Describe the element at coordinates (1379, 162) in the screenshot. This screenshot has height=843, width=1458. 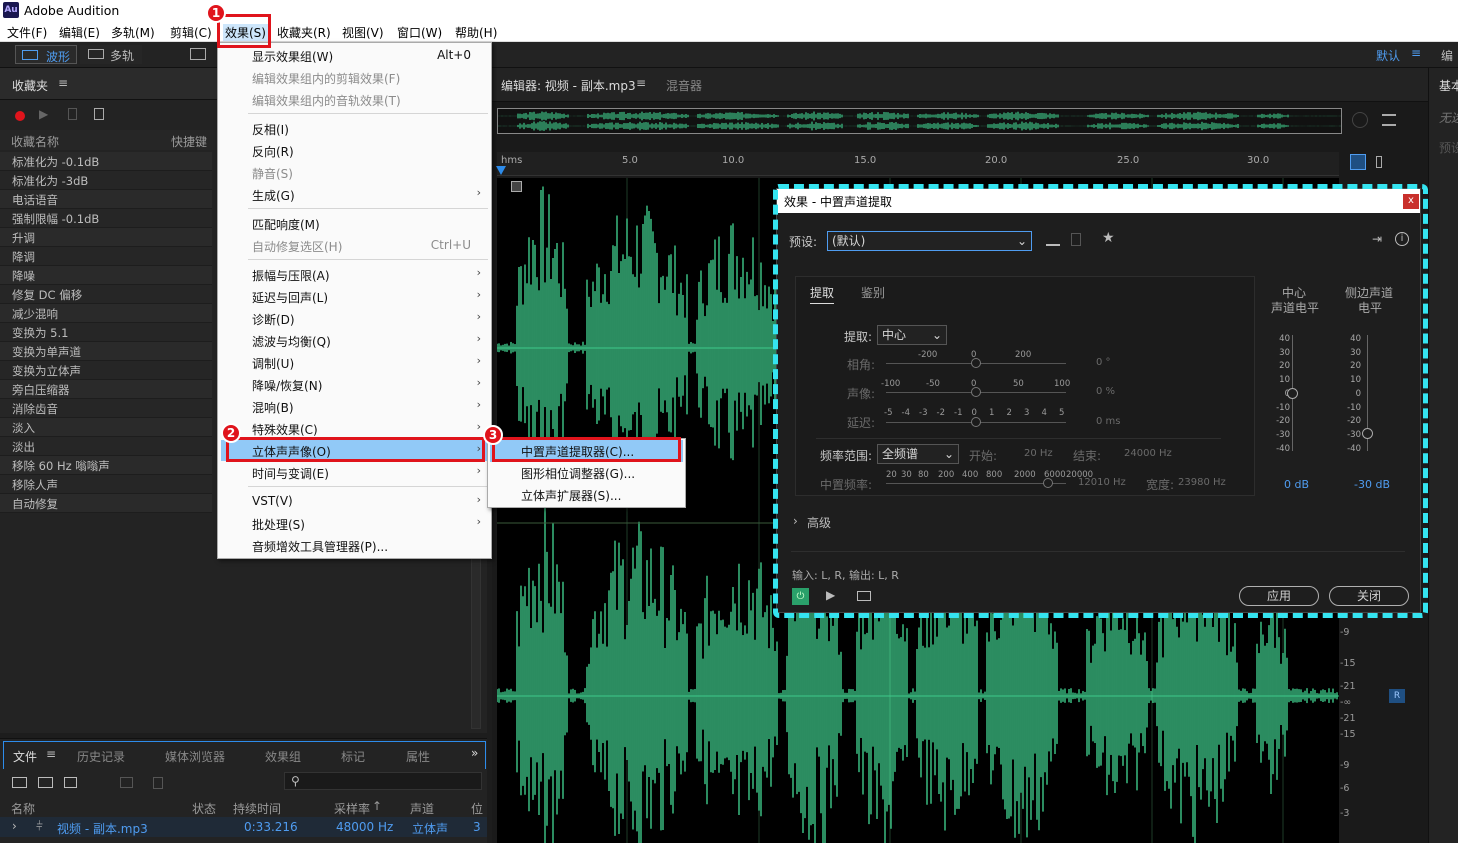
I see `pin-icon` at that location.